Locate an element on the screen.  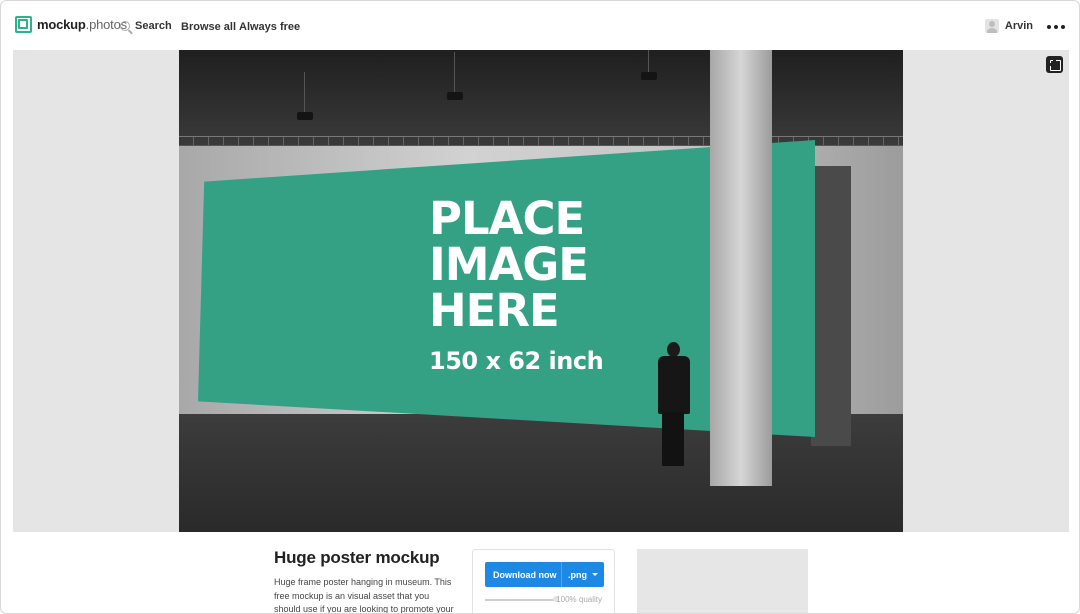
user-name: Arvin is located at coordinates (1018, 26).